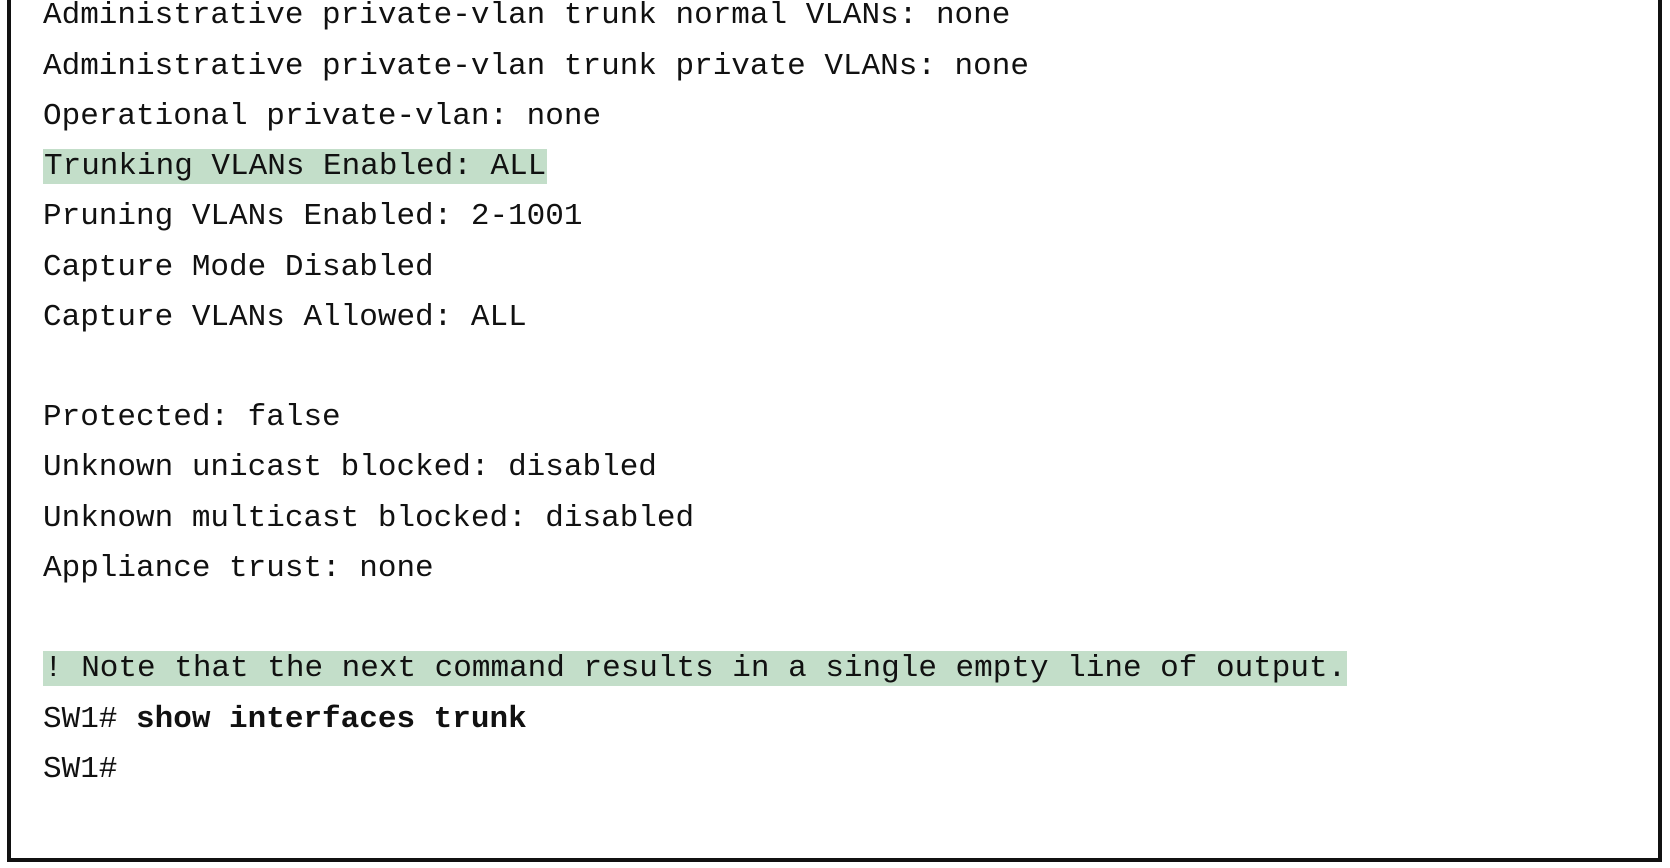 Image resolution: width=1670 pixels, height=868 pixels. I want to click on output-text: Unknown multicast blocked: disabled, so click(369, 518).